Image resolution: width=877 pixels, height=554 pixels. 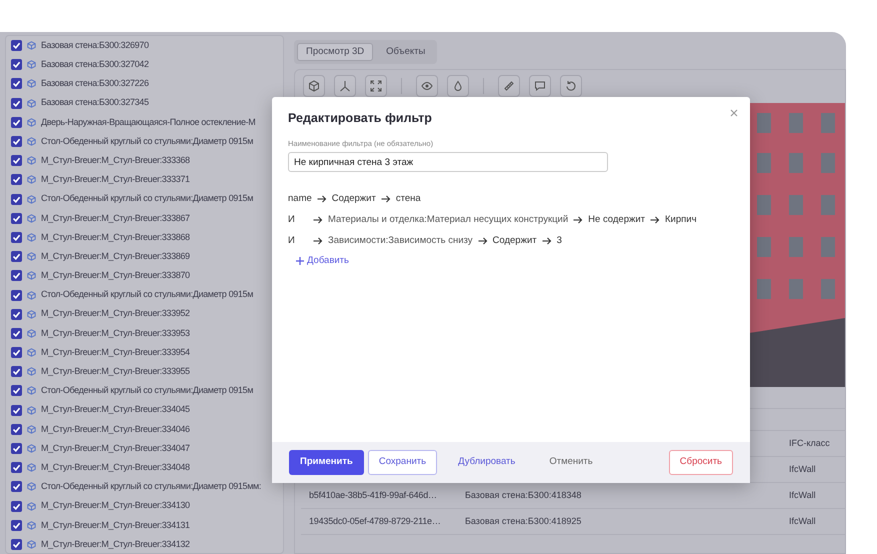 I want to click on object-name: М_Стул-Breuer:М_Стул-Breuer:334047, so click(x=115, y=448).